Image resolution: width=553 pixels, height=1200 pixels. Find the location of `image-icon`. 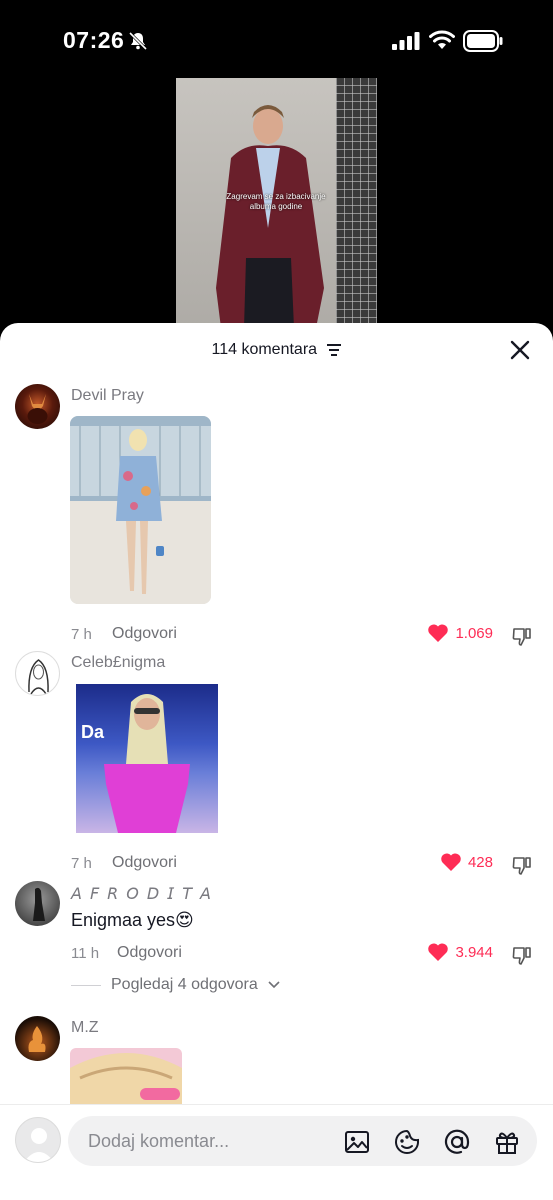

image-icon is located at coordinates (357, 1142).